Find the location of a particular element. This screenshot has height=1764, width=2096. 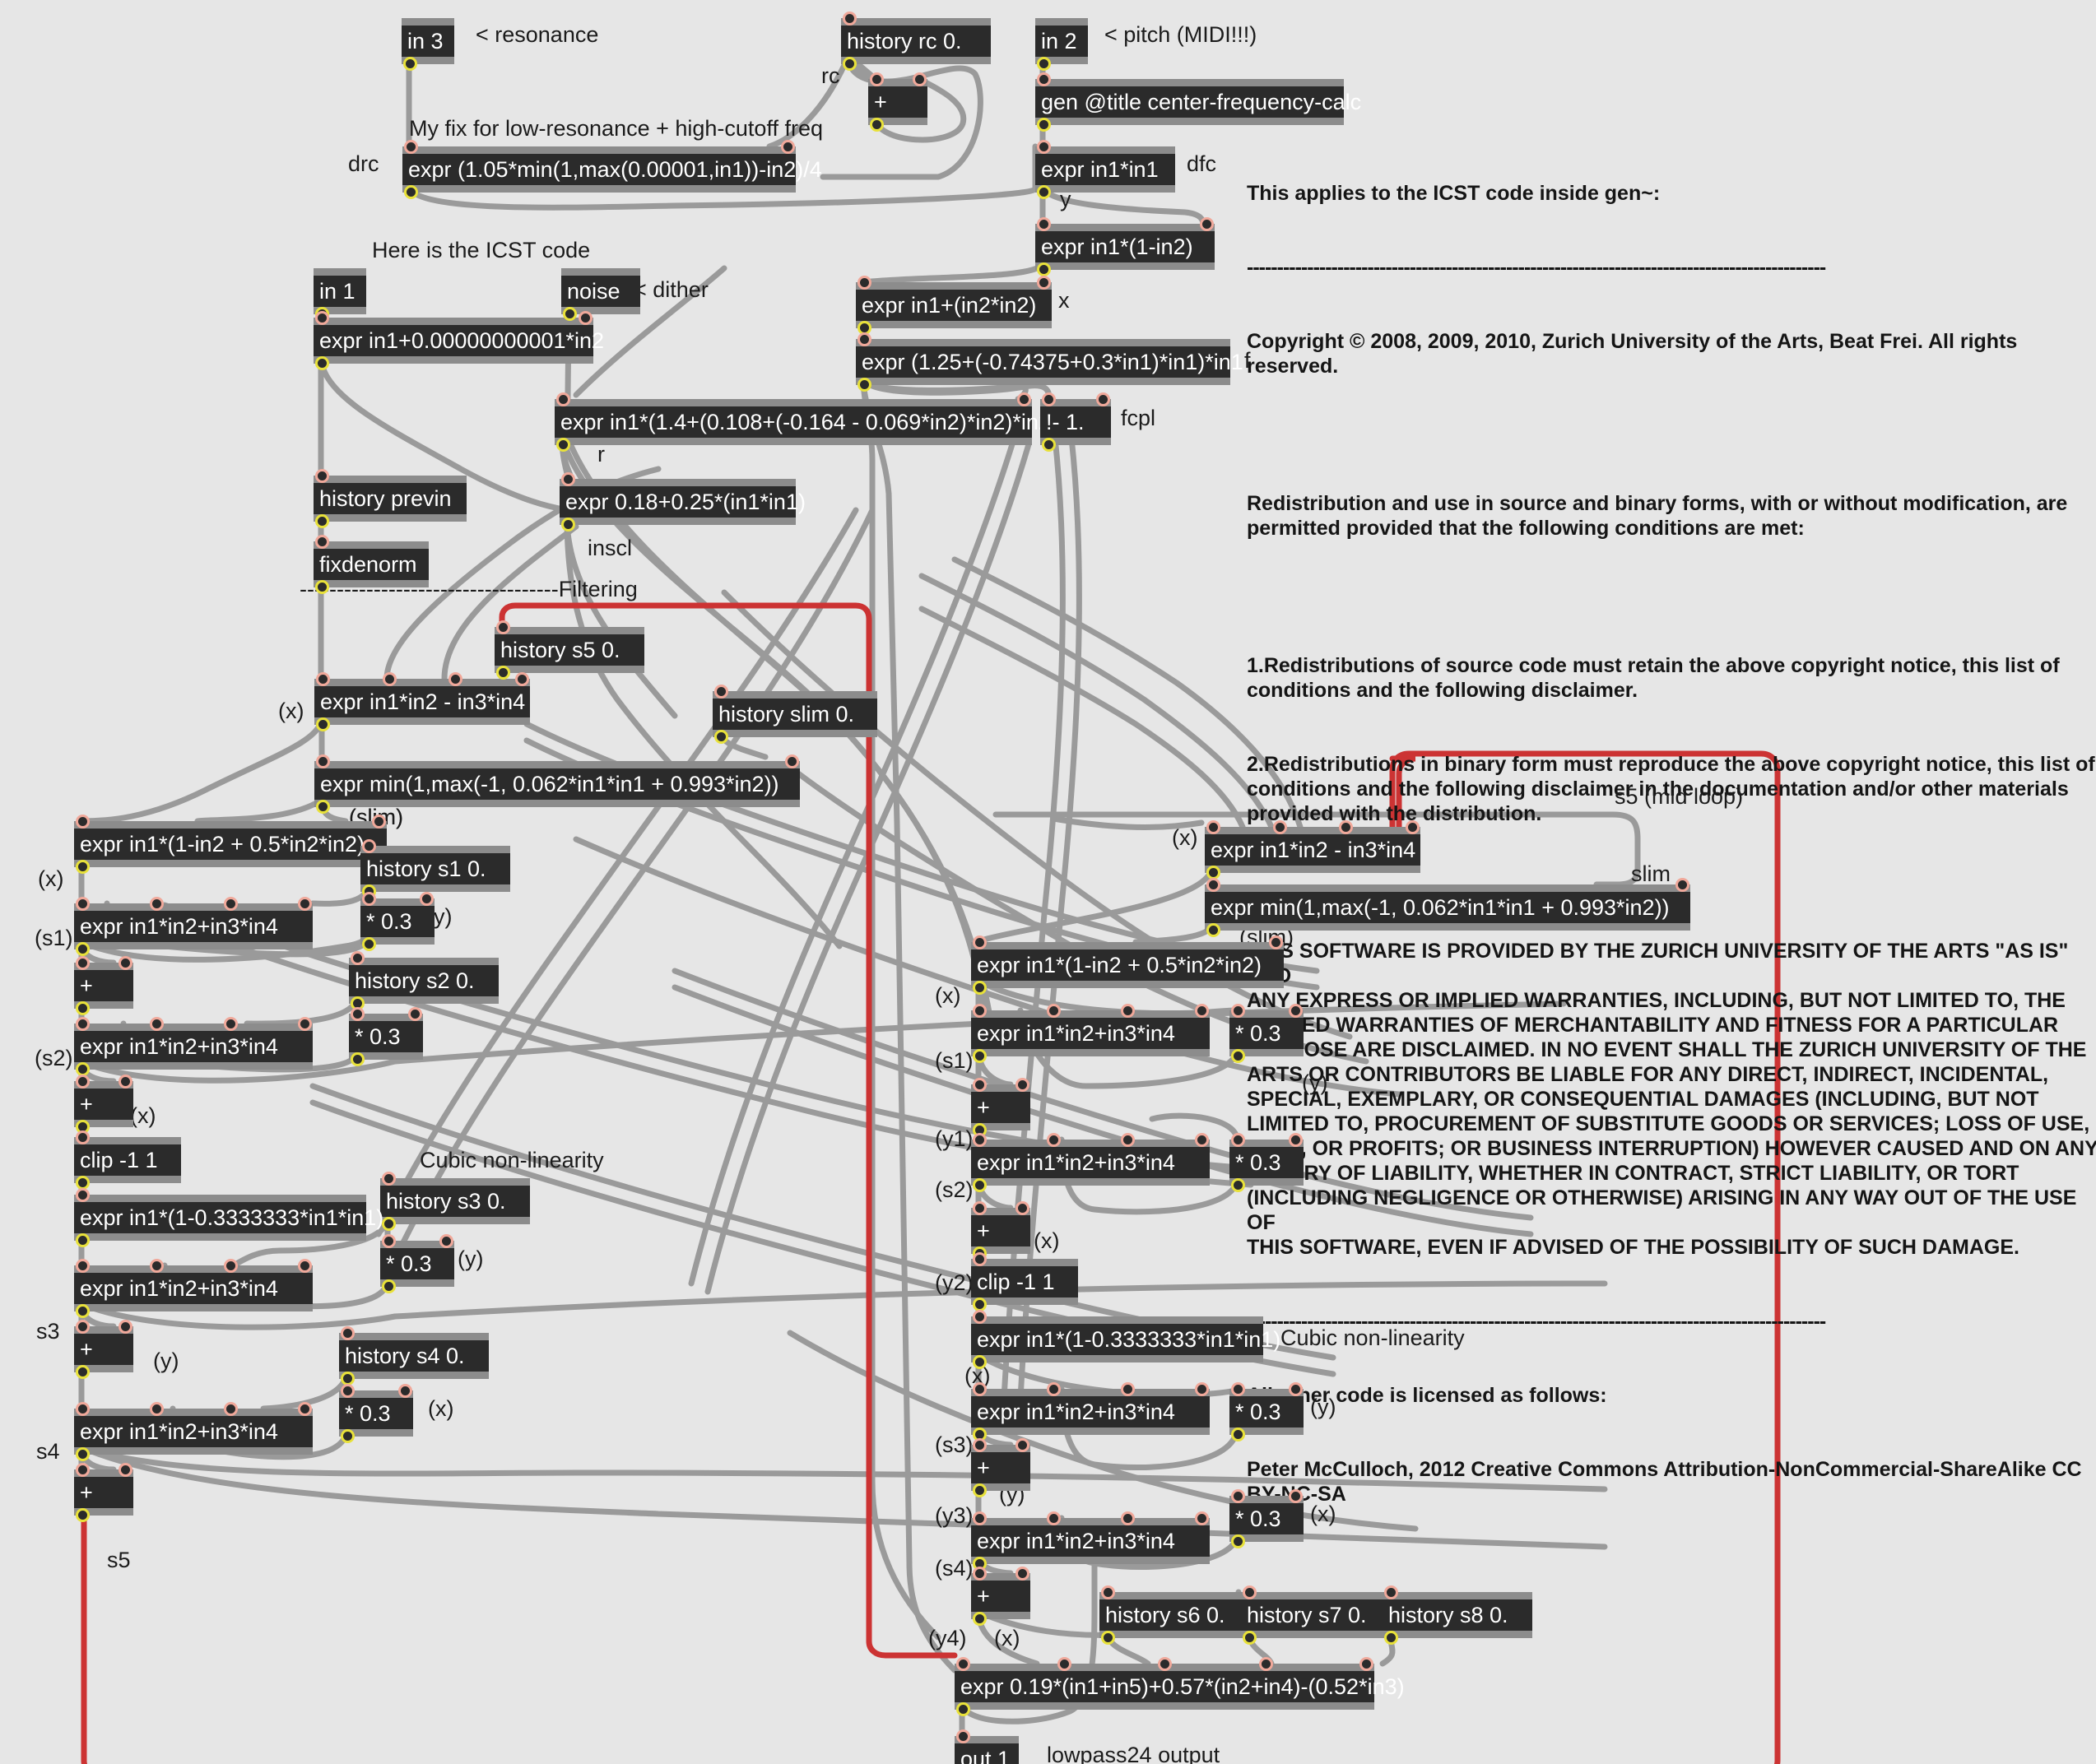

object-box-mul03_y3_R: * 0.3 is located at coordinates (1267, 1412).